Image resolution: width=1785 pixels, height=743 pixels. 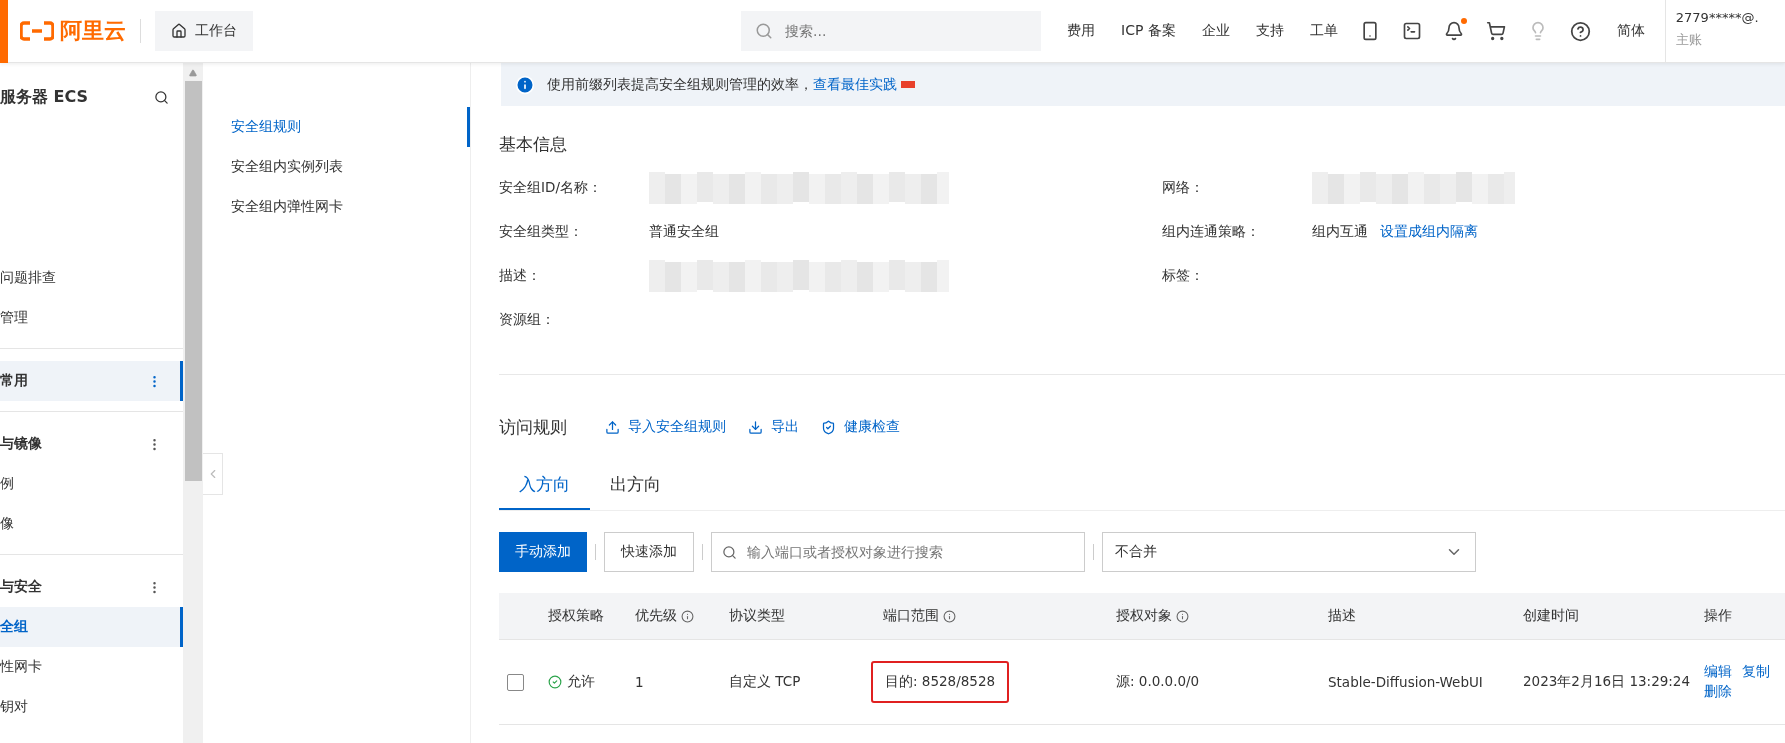 What do you see at coordinates (905, 552) in the screenshot?
I see `rule-search-input: 输入端口或者授权对象进行搜索` at bounding box center [905, 552].